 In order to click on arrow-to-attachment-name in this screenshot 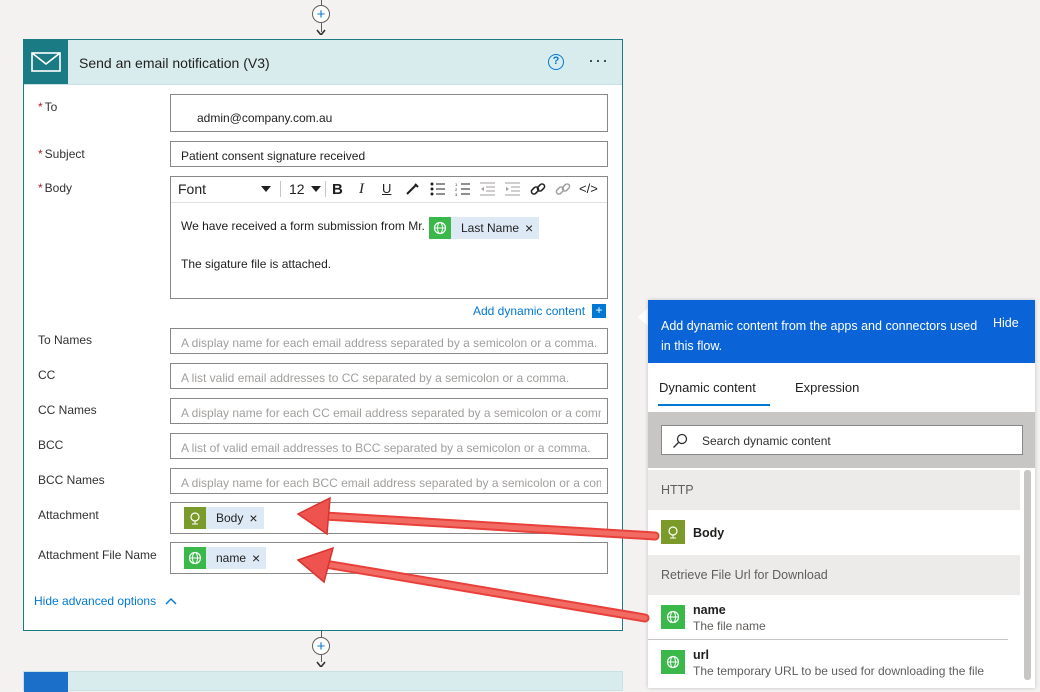, I will do `click(473, 584)`.